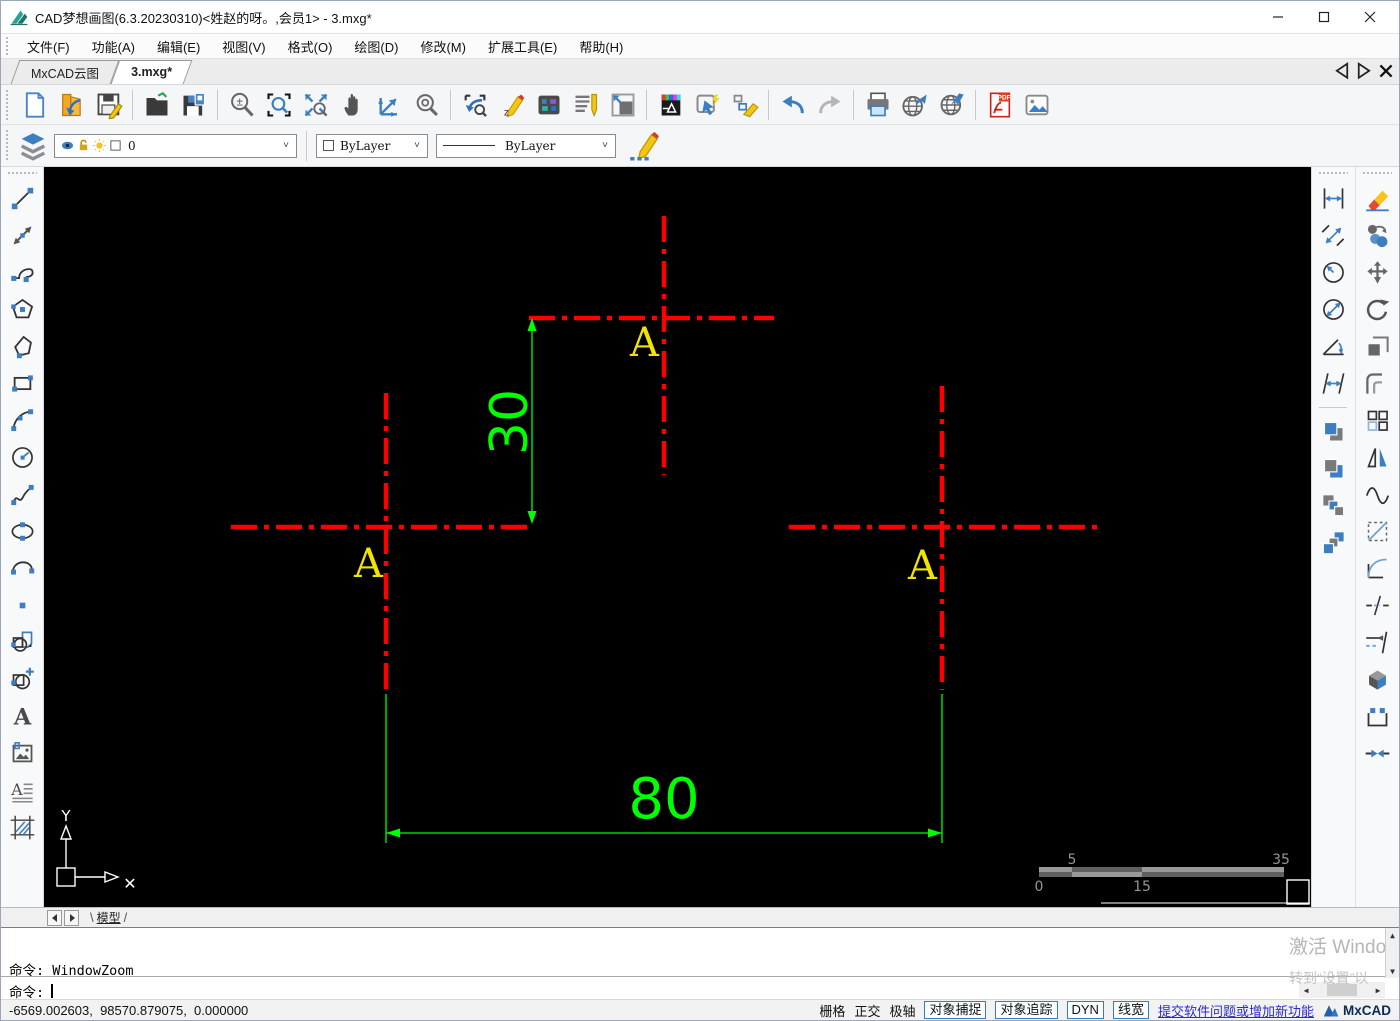  I want to click on command-vertical-scrollbar: ▲ ▼, so click(1392, 953).